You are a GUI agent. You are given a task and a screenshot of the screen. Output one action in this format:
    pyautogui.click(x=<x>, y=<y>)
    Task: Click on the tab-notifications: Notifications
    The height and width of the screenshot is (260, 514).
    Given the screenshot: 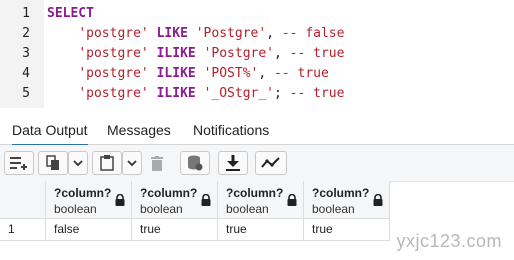 What is the action you would take?
    pyautogui.click(x=231, y=131)
    